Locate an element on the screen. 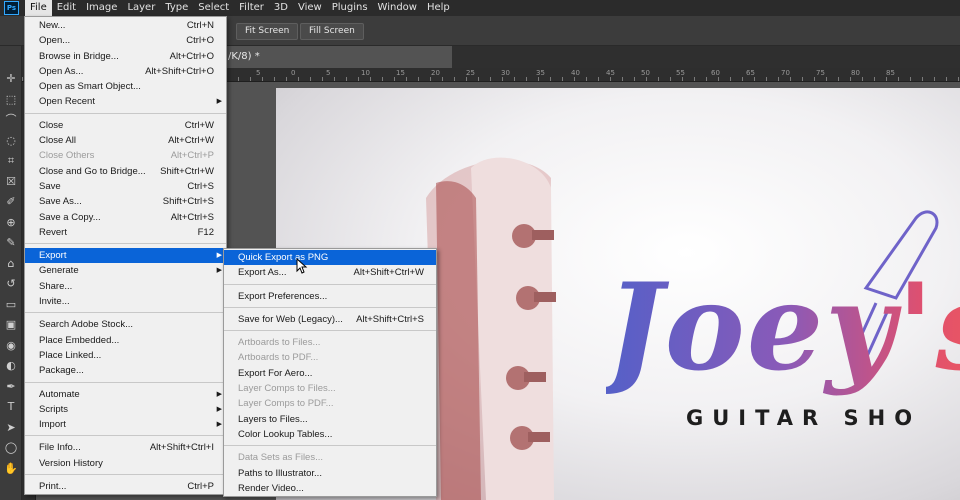  blur-tool-icon: ◉ is located at coordinates (11, 346).